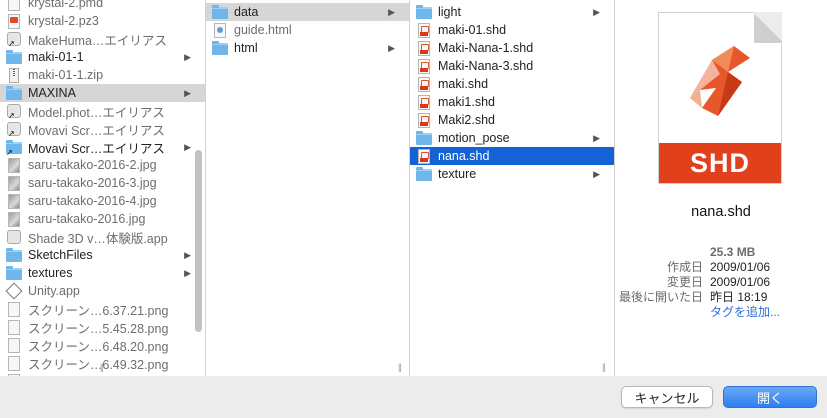 This screenshot has width=827, height=418. Describe the element at coordinates (60, 255) in the screenshot. I see `item-label: SketchFiles` at that location.